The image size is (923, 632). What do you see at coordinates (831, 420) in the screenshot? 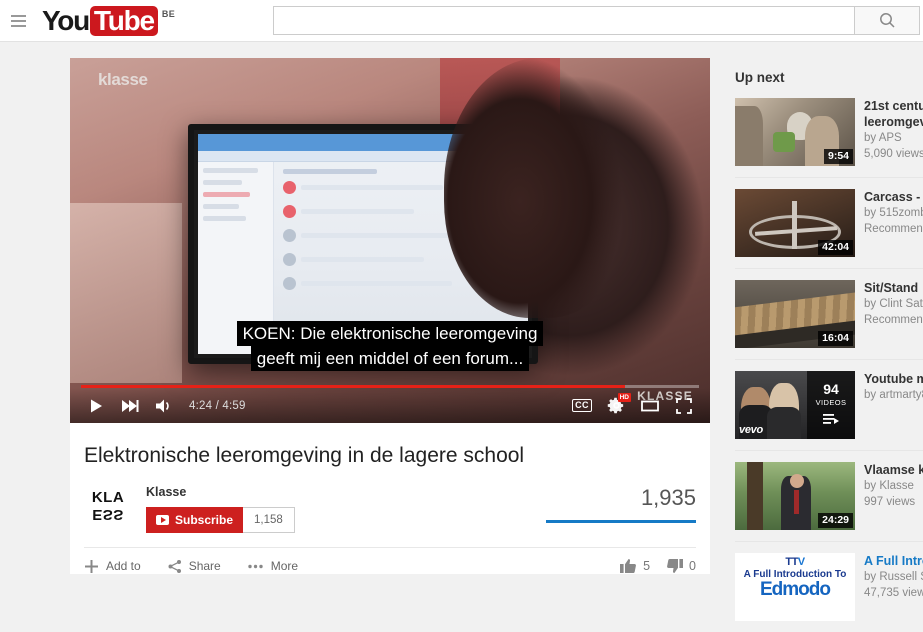
I see `playlist-icon` at bounding box center [831, 420].